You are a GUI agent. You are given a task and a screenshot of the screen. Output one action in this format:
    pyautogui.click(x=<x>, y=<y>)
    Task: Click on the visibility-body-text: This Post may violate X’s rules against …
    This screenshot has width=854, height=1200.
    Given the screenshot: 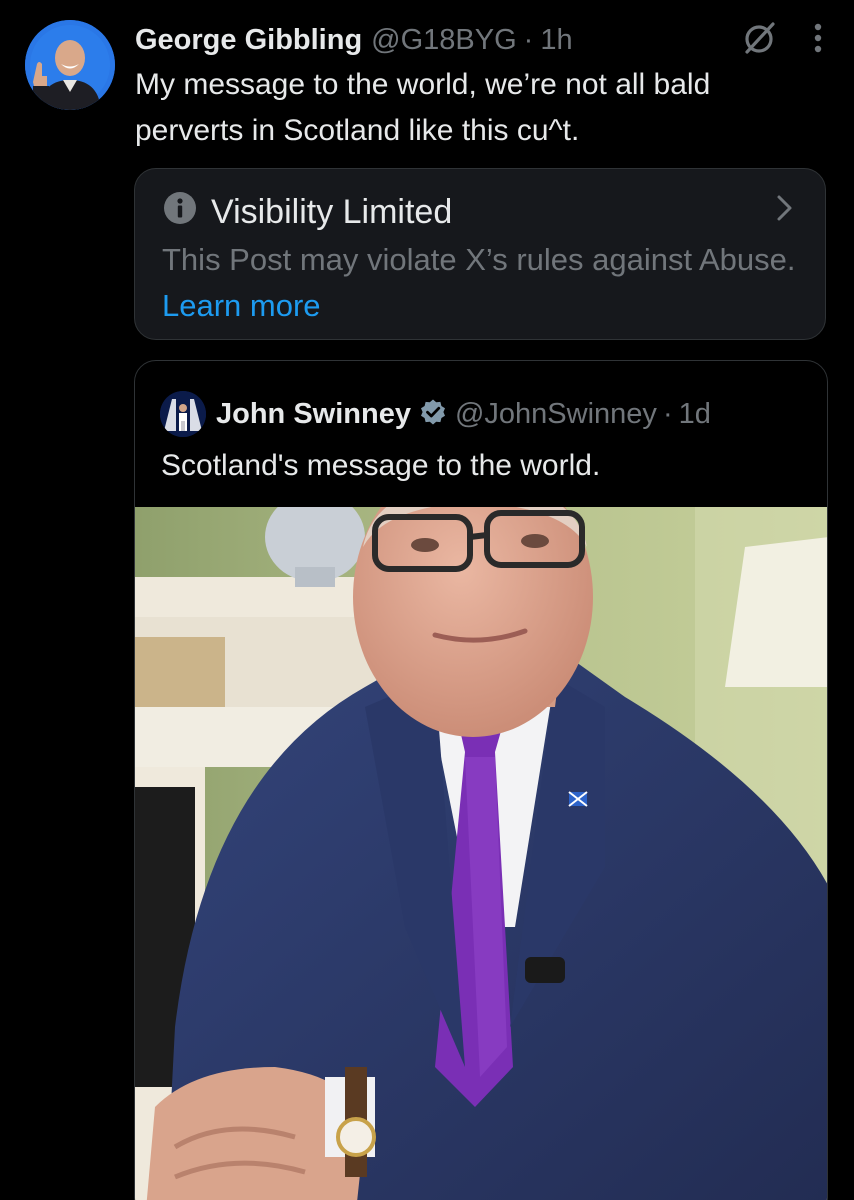 What is the action you would take?
    pyautogui.click(x=479, y=259)
    